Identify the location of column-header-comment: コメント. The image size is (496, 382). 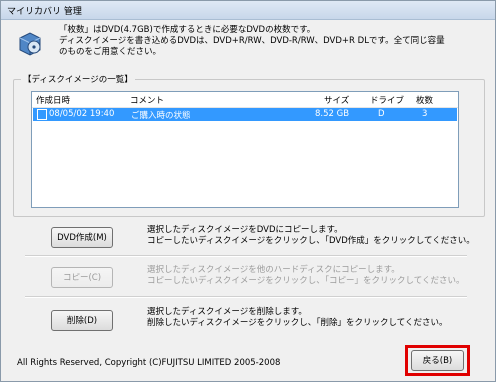
(147, 100).